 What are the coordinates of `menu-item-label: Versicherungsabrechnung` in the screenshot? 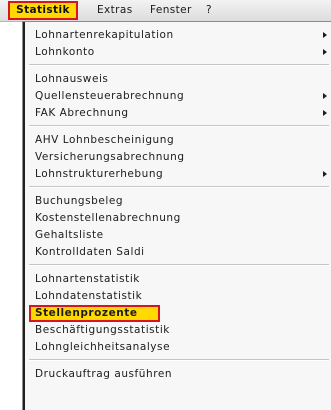 It's located at (110, 157).